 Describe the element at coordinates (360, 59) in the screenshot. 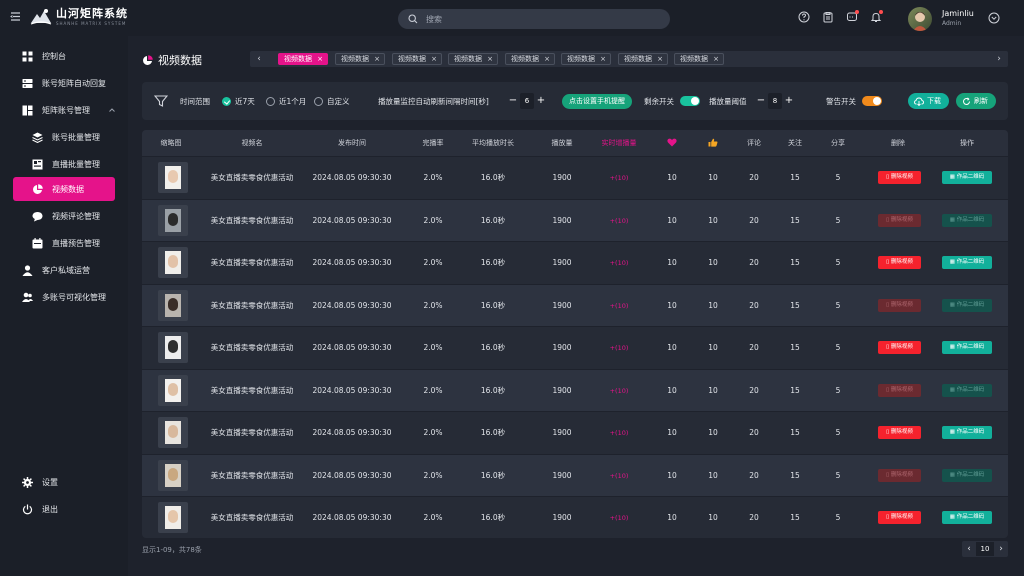

I see `tab-video-data-2: 视频数据 ×` at that location.